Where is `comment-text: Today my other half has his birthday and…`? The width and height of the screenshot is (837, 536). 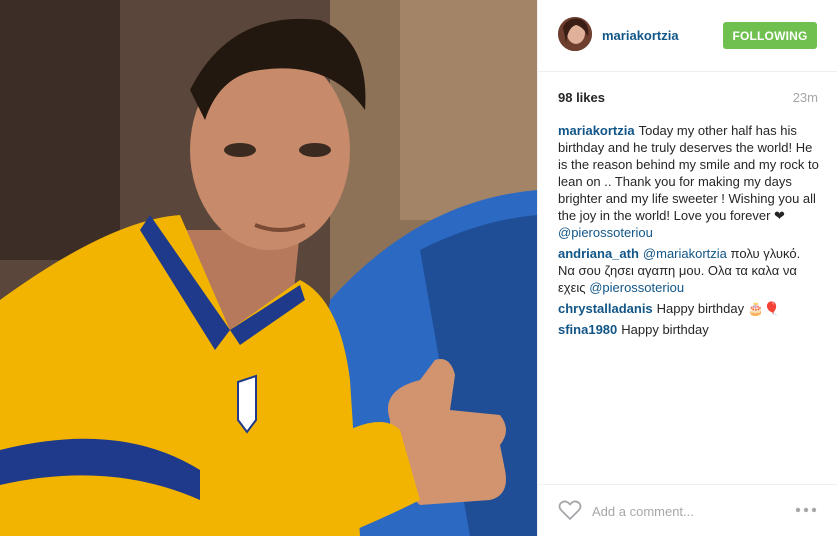 comment-text: Today my other half has his birthday and… is located at coordinates (688, 173).